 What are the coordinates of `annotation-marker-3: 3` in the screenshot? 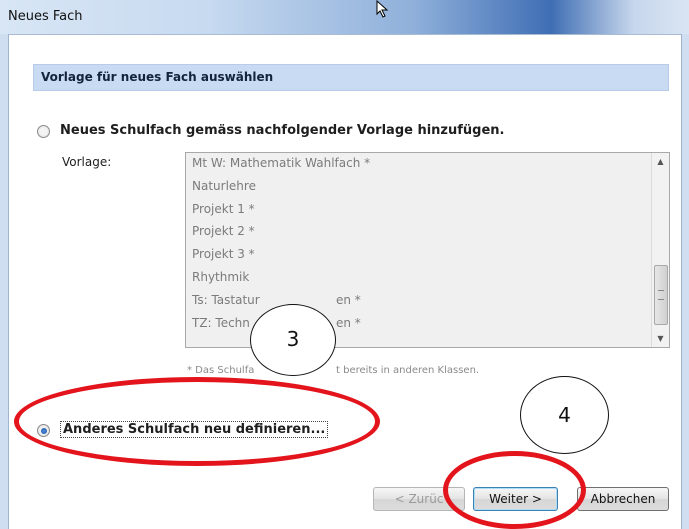 It's located at (293, 340).